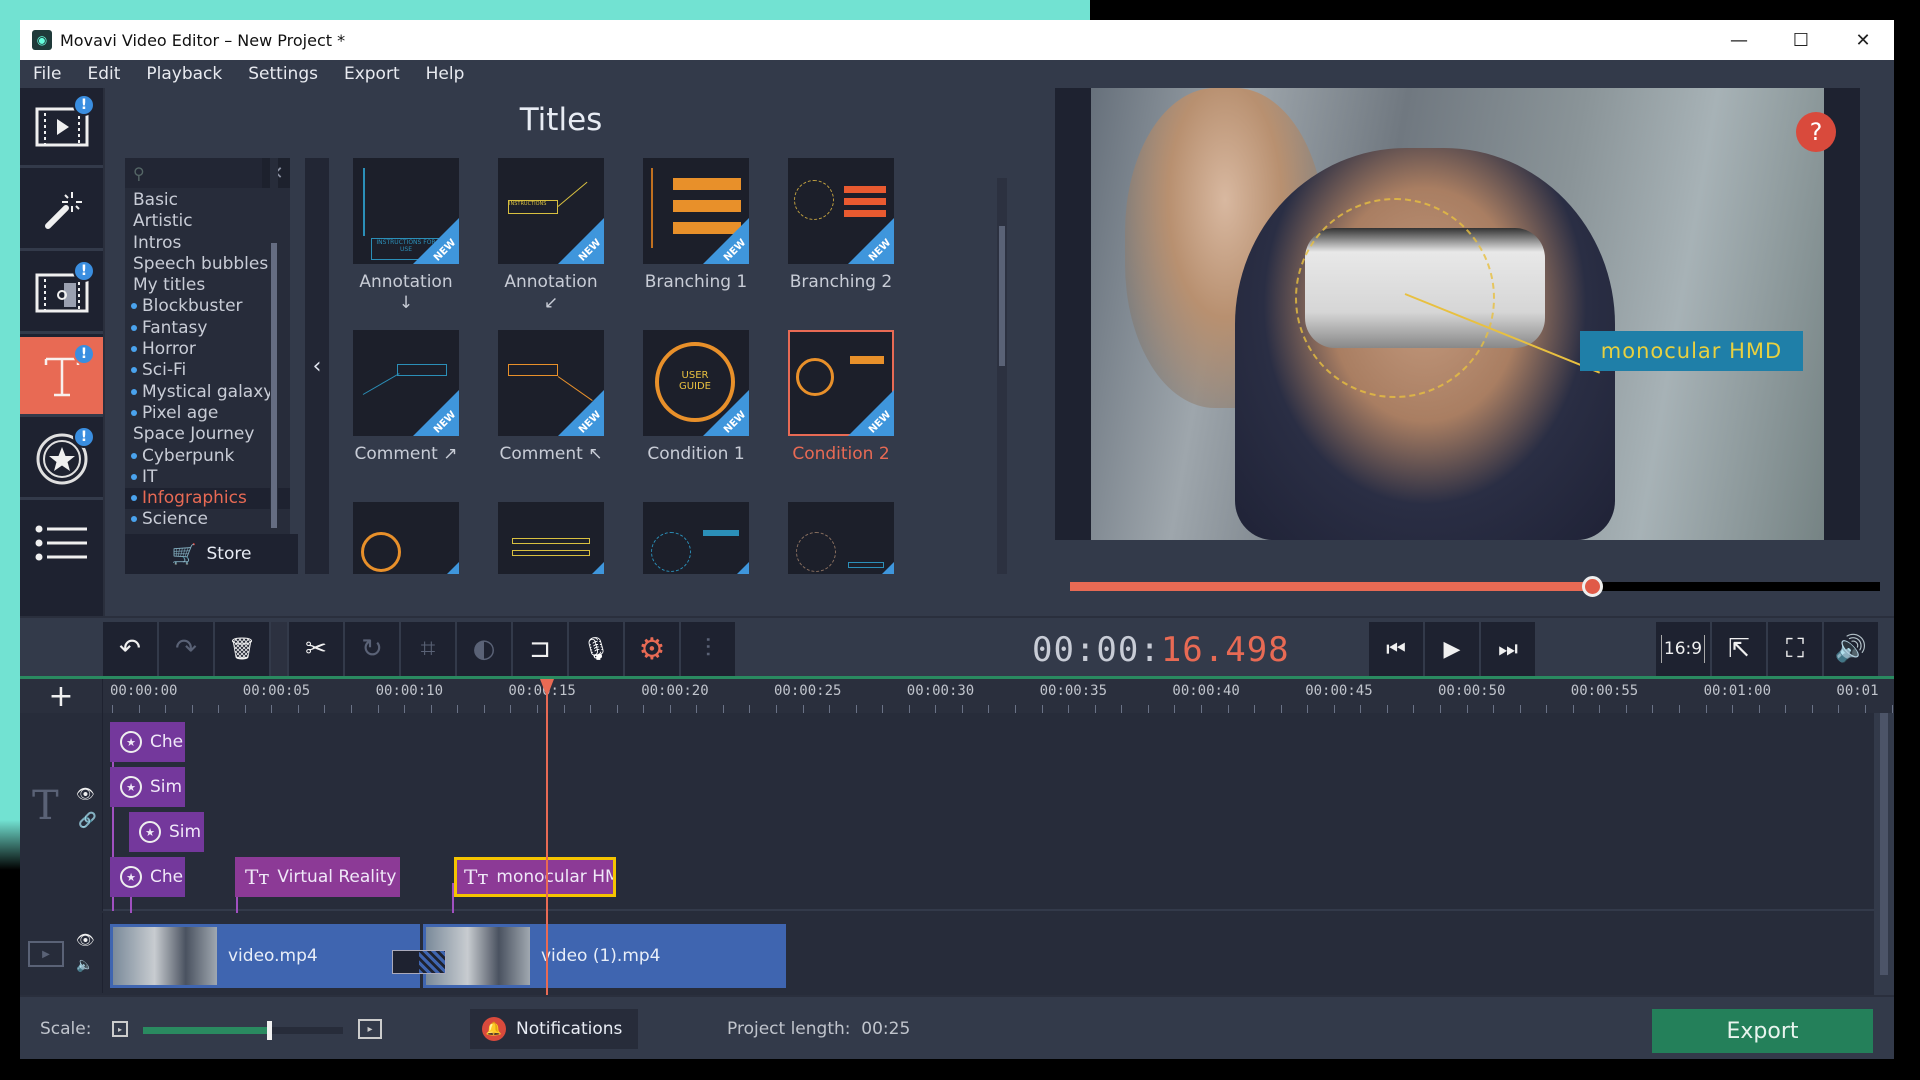 The height and width of the screenshot is (1080, 1920). Describe the element at coordinates (207, 392) in the screenshot. I see `category-item: Mystical galaxy` at that location.